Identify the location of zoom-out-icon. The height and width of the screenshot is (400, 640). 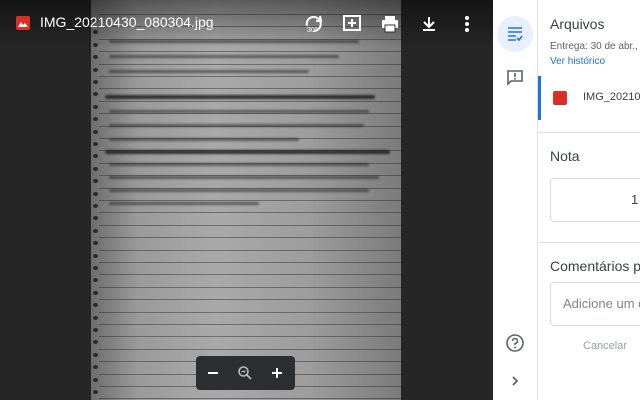
(213, 373).